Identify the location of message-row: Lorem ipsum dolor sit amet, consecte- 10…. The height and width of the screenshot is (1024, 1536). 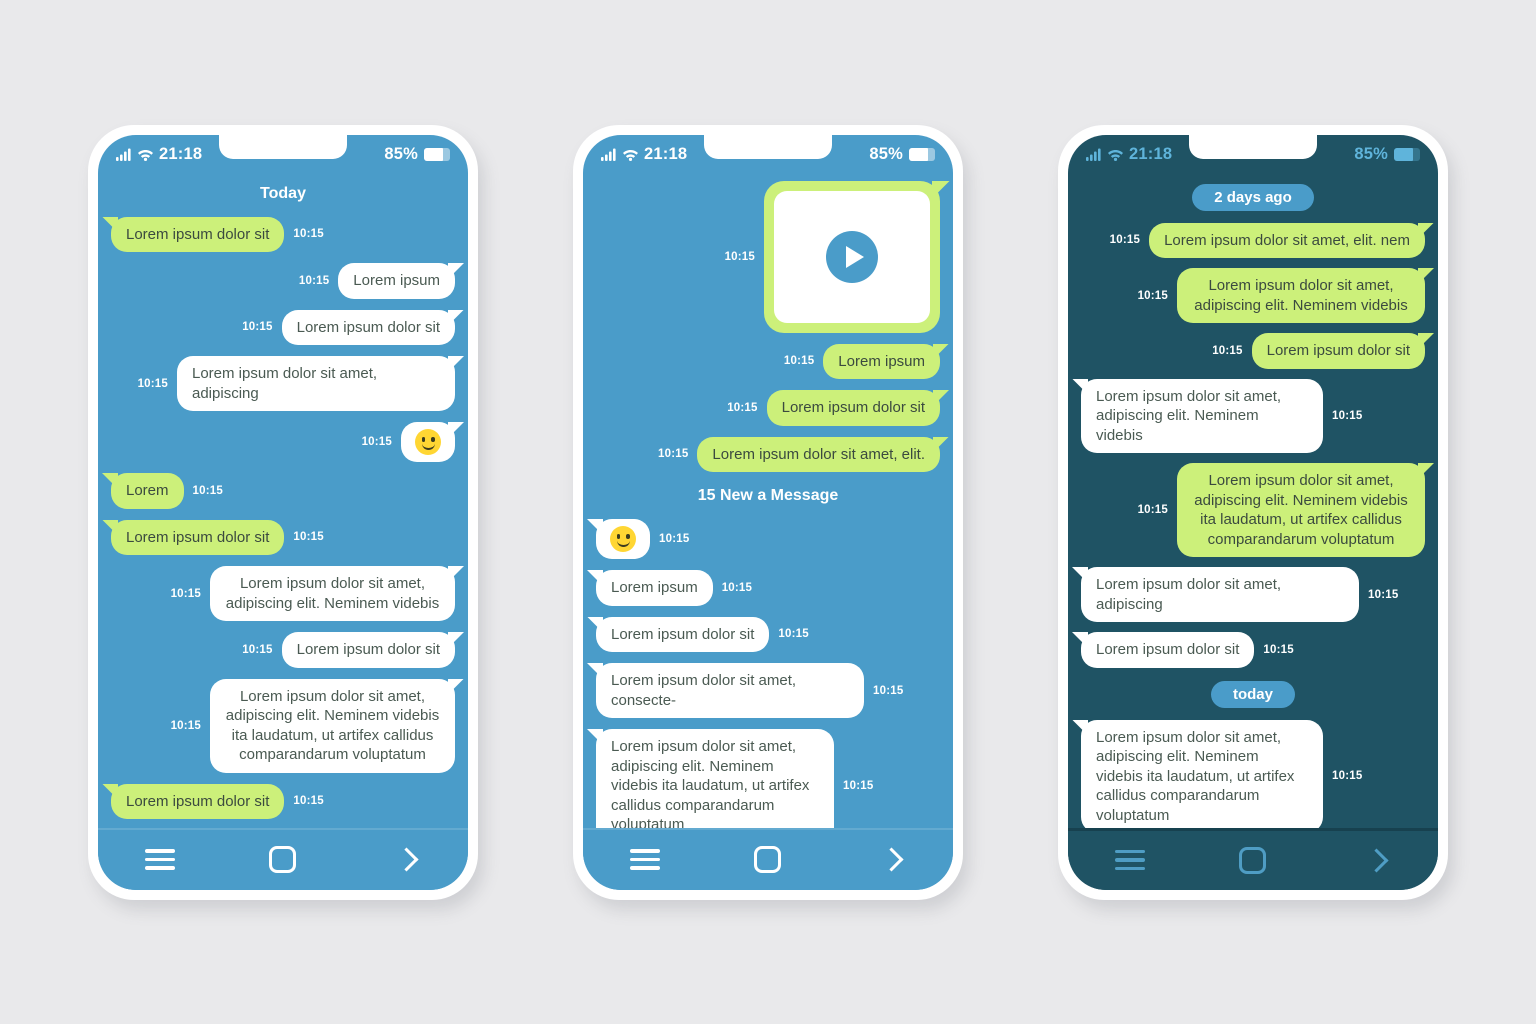
(768, 690).